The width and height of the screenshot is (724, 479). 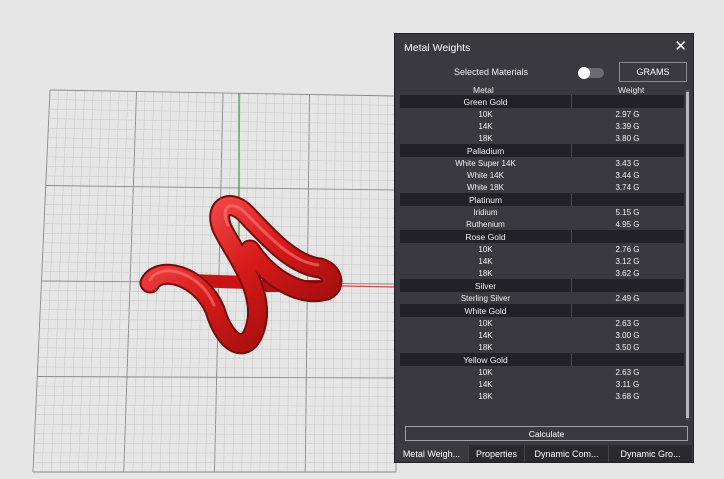 I want to click on table-row: White 14K 3.44 G, so click(x=542, y=175).